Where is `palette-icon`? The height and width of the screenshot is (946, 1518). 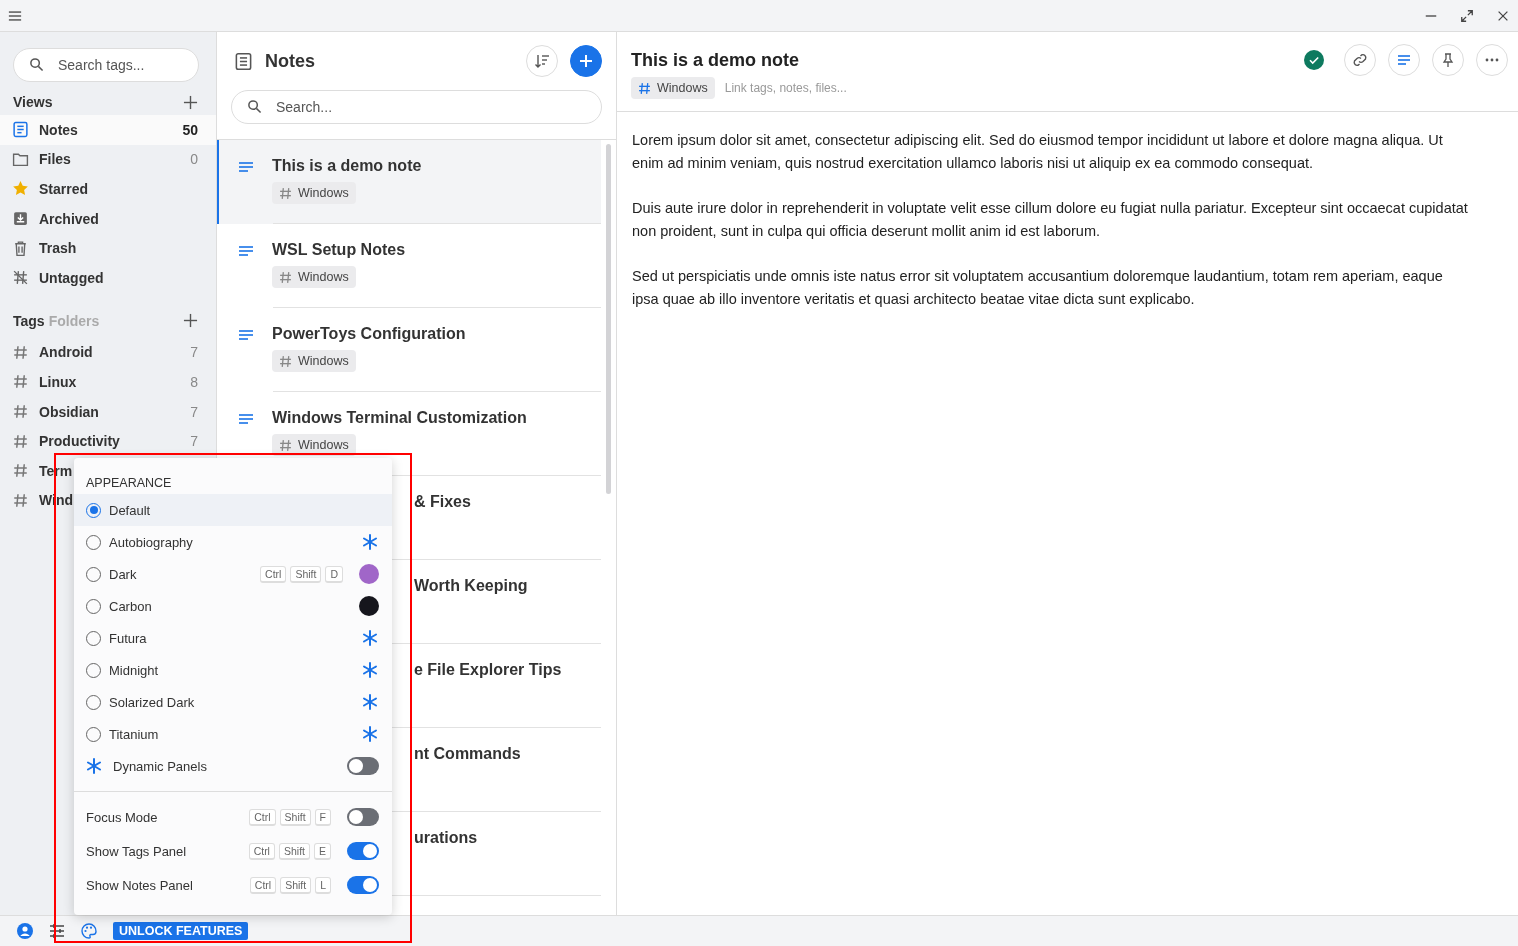 palette-icon is located at coordinates (89, 931).